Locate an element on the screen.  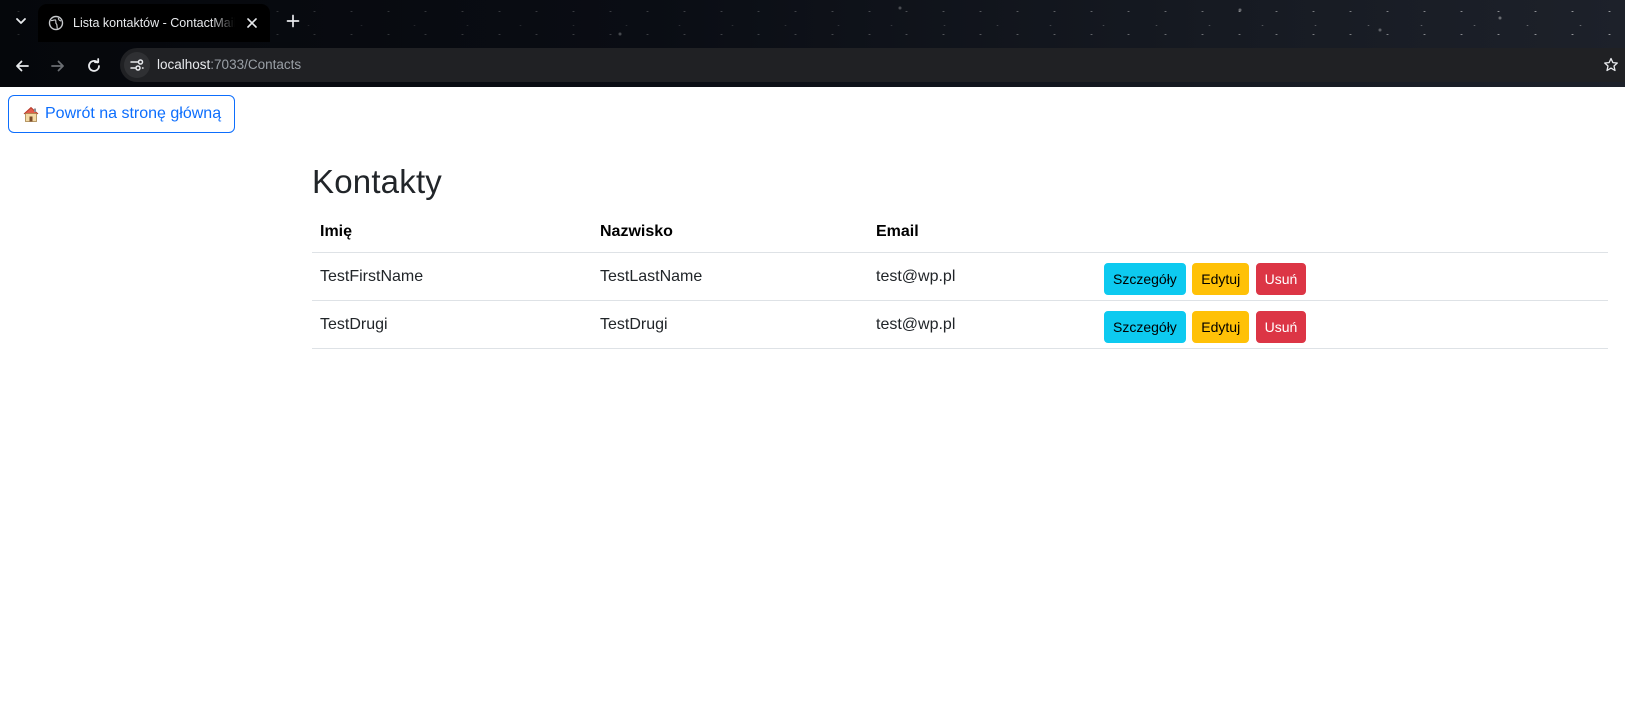
chevron-down-icon is located at coordinates (21, 21).